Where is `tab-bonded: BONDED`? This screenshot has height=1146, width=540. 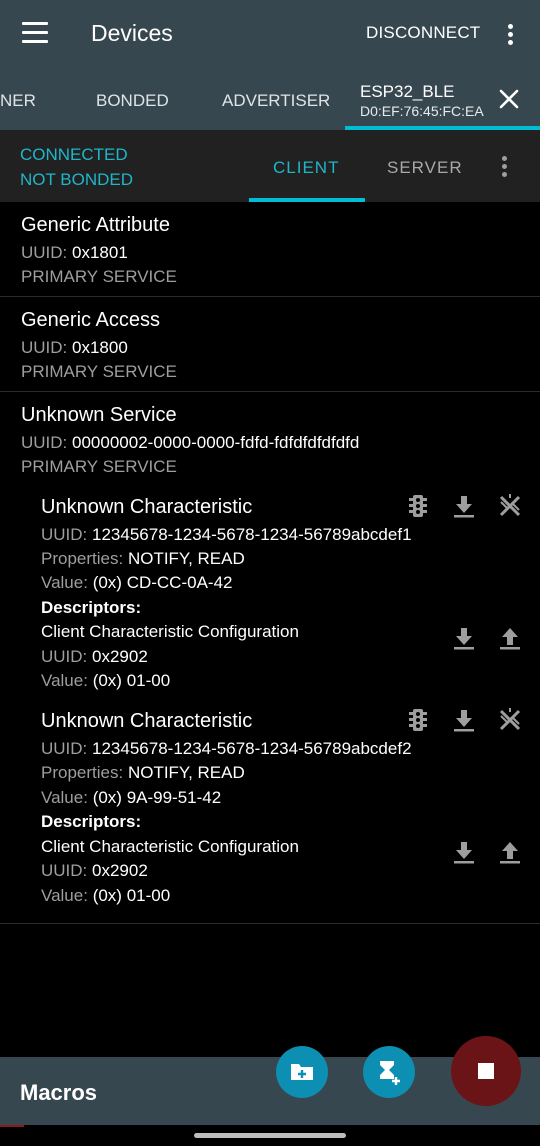
tab-bonded: BONDED is located at coordinates (132, 101).